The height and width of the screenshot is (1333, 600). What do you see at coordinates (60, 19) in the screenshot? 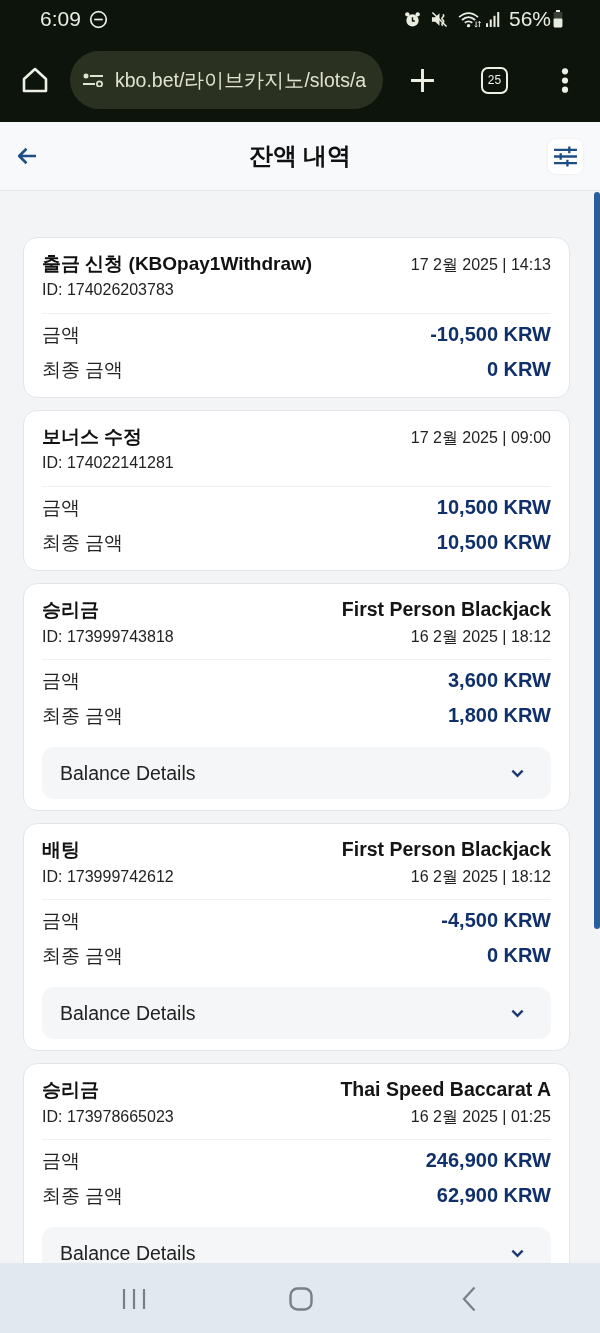
I see `status-time: 6:09` at bounding box center [60, 19].